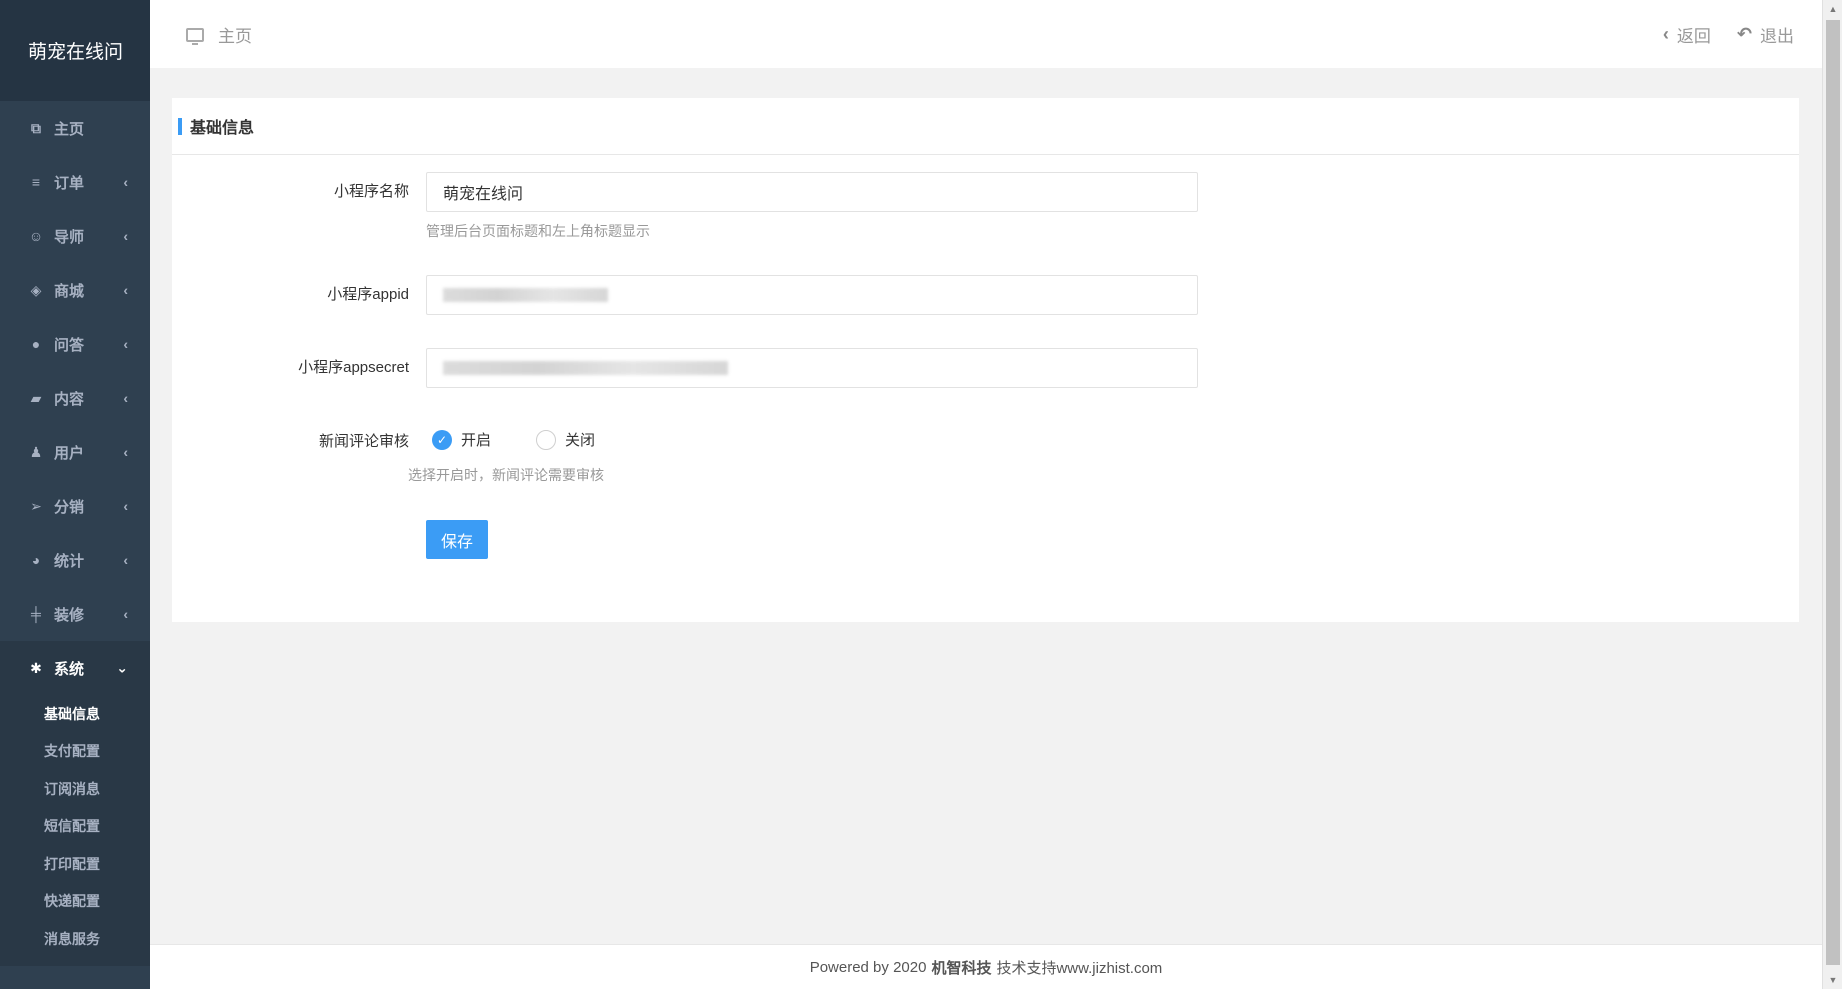 The width and height of the screenshot is (1842, 989). I want to click on send-icon: ➢, so click(36, 505).